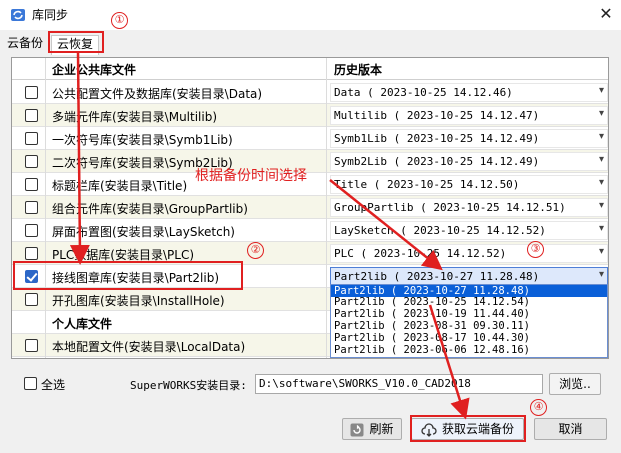  Describe the element at coordinates (142, 140) in the screenshot. I see `library-name: 一次符号库(安装目录\Symb1Lib)` at that location.